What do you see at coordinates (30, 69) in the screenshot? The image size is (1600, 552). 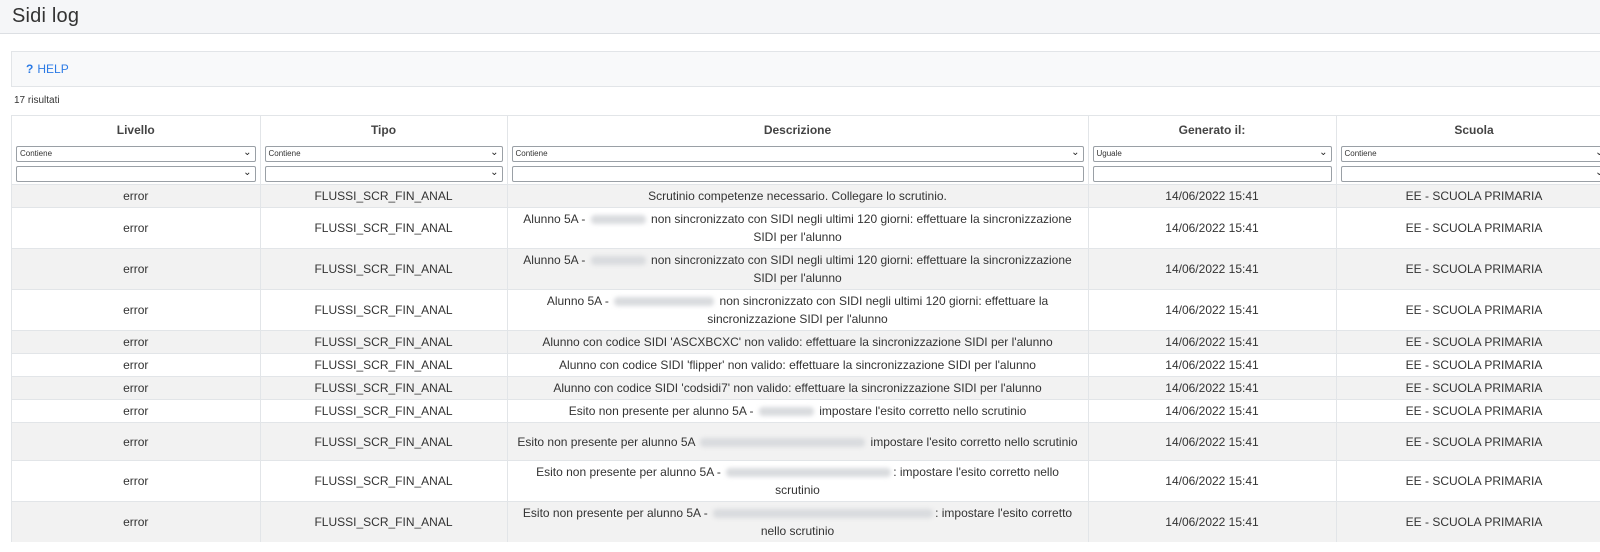 I see `help-icon: ?` at bounding box center [30, 69].